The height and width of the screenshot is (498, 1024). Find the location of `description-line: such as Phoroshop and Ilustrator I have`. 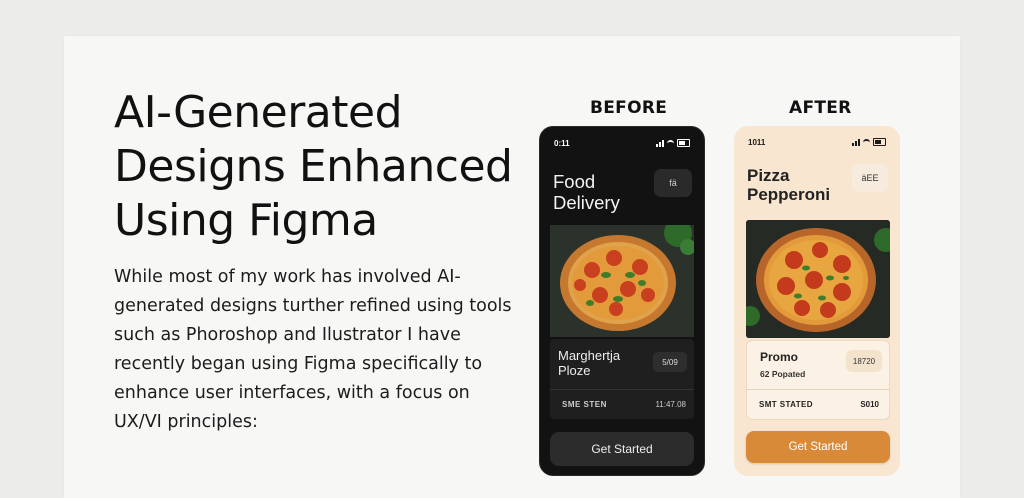

description-line: such as Phoroshop and Ilustrator I have is located at coordinates (287, 335).